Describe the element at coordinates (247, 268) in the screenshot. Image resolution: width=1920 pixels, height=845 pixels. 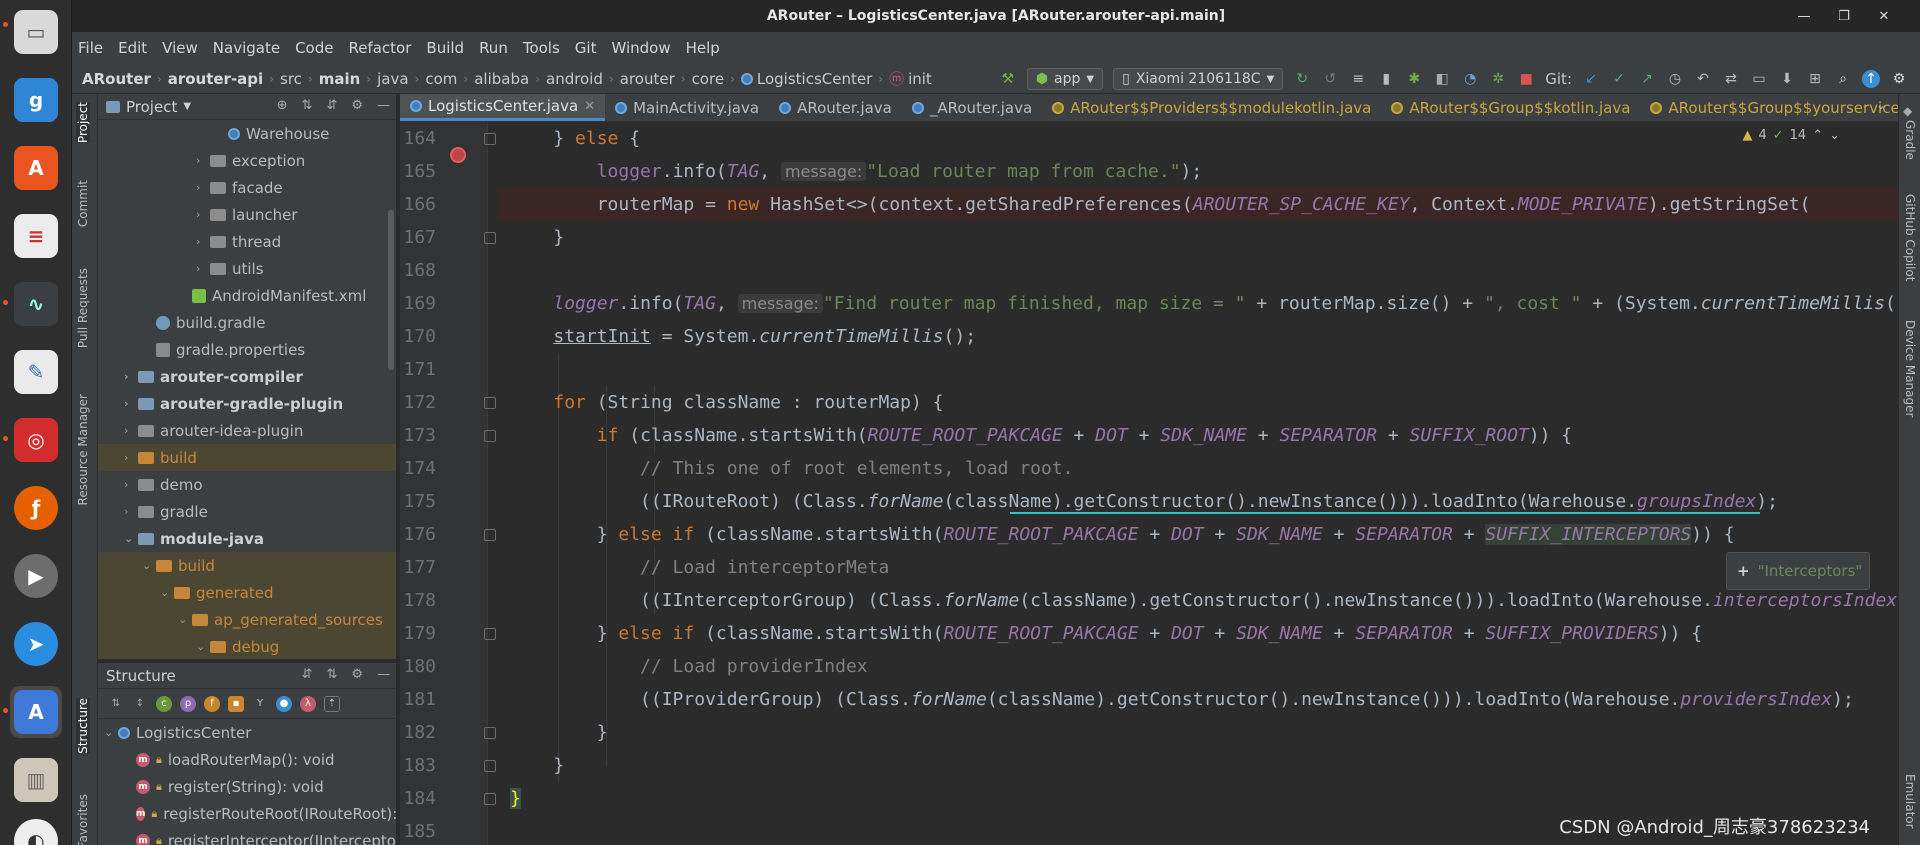
I see `tree-item: › utils` at that location.